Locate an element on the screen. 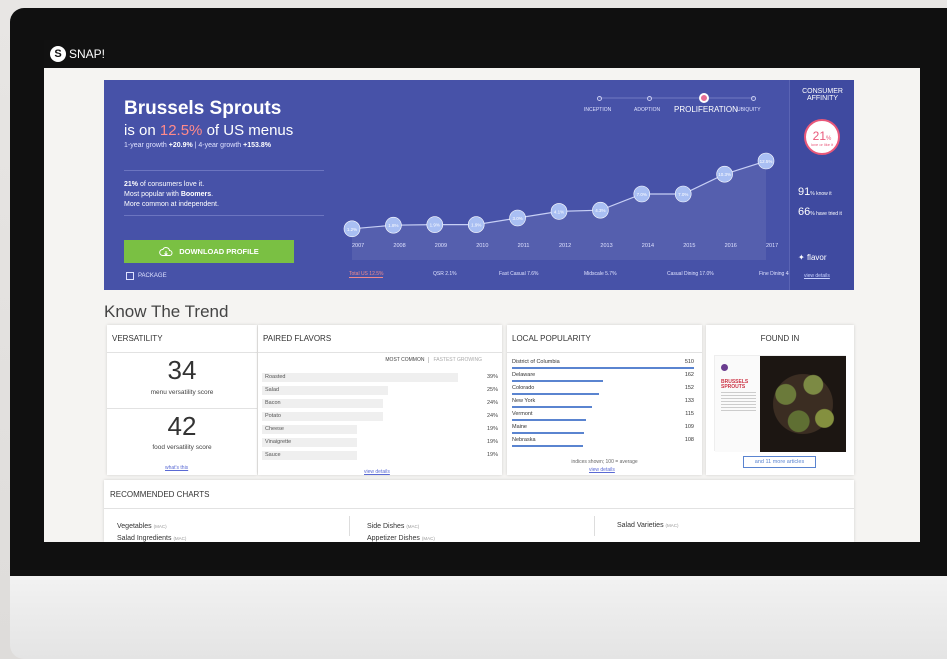  menu-versatility-score: 34 is located at coordinates (182, 370).